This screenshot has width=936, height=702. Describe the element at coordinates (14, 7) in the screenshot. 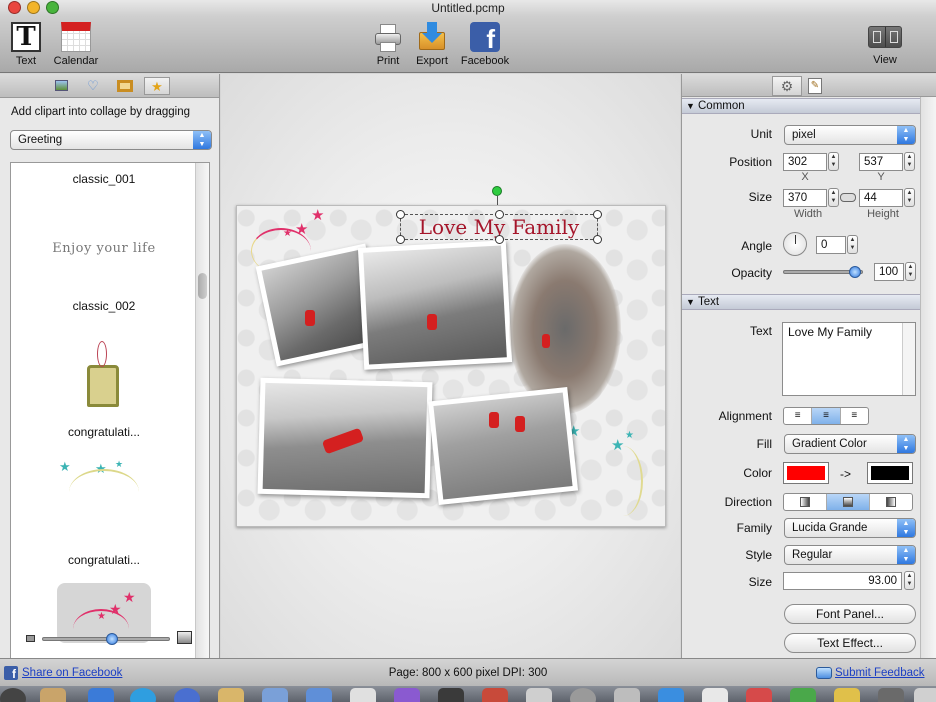

I see `close-window-button` at that location.